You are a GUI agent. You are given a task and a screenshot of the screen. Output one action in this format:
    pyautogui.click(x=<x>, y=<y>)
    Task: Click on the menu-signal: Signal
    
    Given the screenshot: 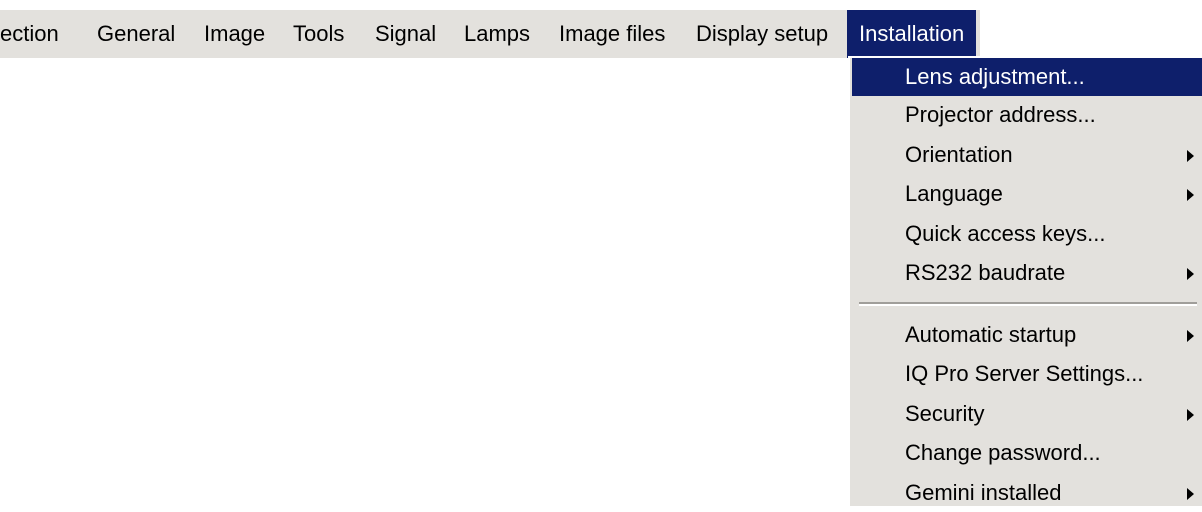 What is the action you would take?
    pyautogui.click(x=405, y=34)
    